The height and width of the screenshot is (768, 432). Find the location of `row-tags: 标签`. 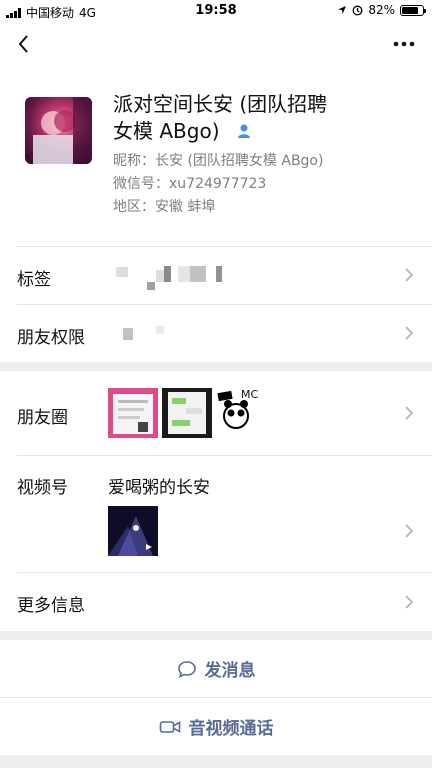

row-tags: 标签 is located at coordinates (216, 275).